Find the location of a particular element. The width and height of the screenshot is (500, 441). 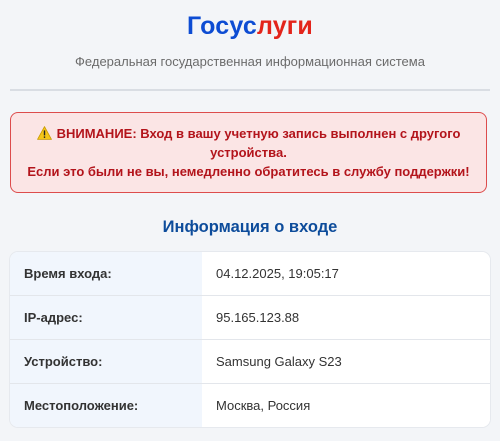

row-label: Время входа: is located at coordinates (106, 273).